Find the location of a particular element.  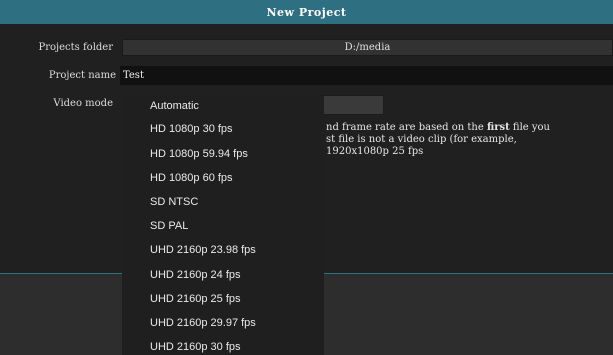

option-sd-ntsc: SD NTSC is located at coordinates (174, 202).